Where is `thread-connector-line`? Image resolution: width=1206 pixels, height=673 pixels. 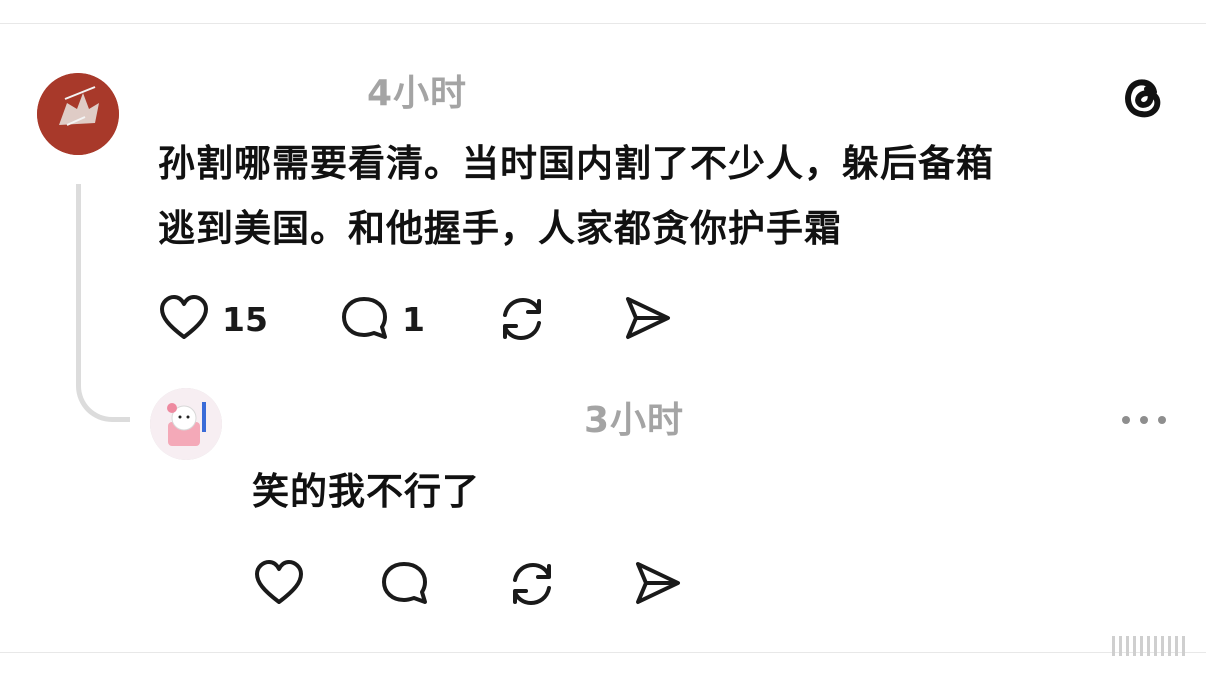 thread-connector-line is located at coordinates (103, 303).